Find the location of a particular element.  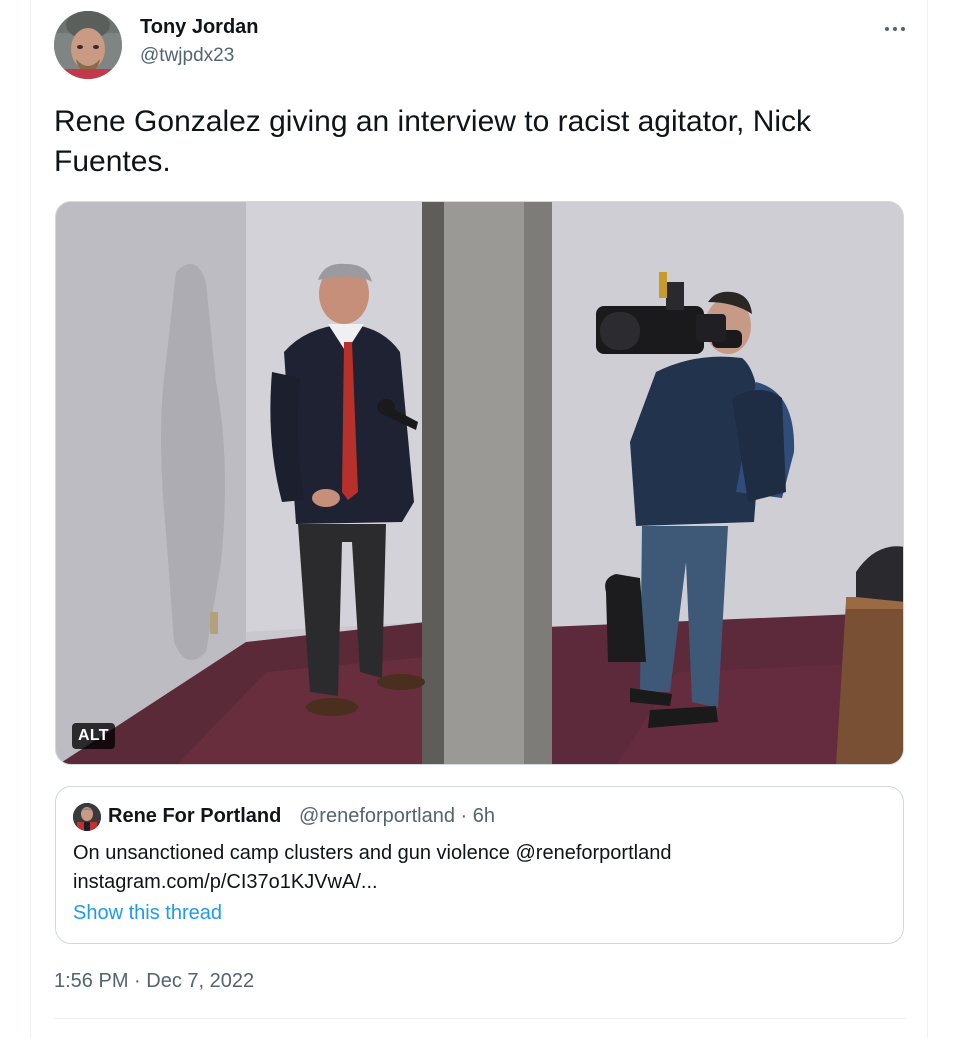

quoted-author-avatar is located at coordinates (87, 817).